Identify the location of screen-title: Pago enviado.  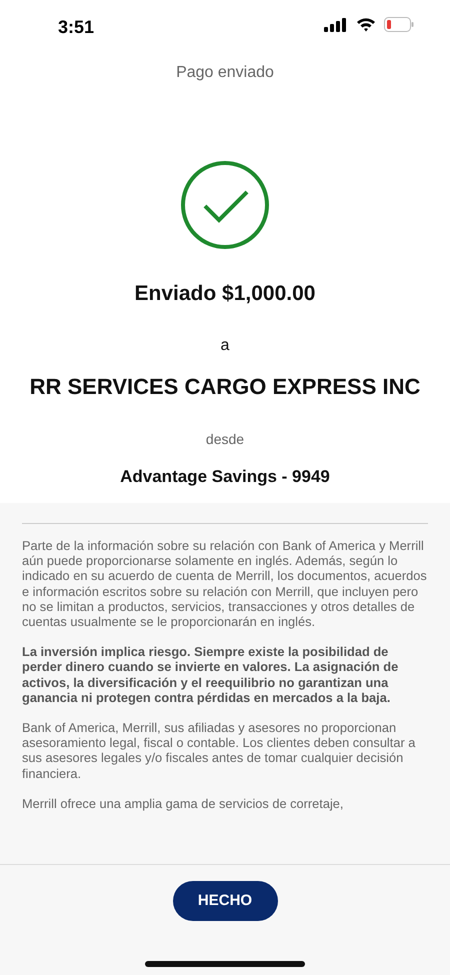
(225, 73).